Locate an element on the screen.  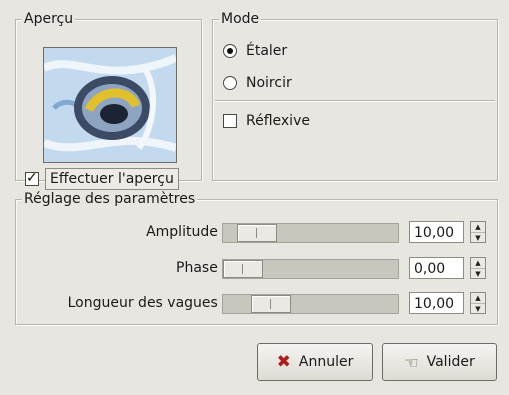
preview-title: Aperçu is located at coordinates (49, 19).